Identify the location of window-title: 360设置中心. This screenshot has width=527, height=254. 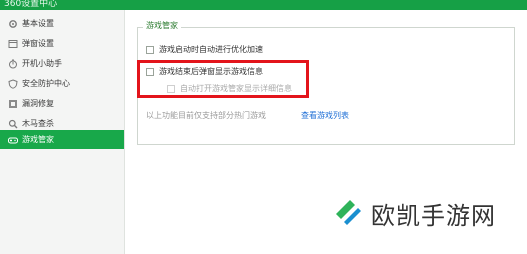
(263, 5).